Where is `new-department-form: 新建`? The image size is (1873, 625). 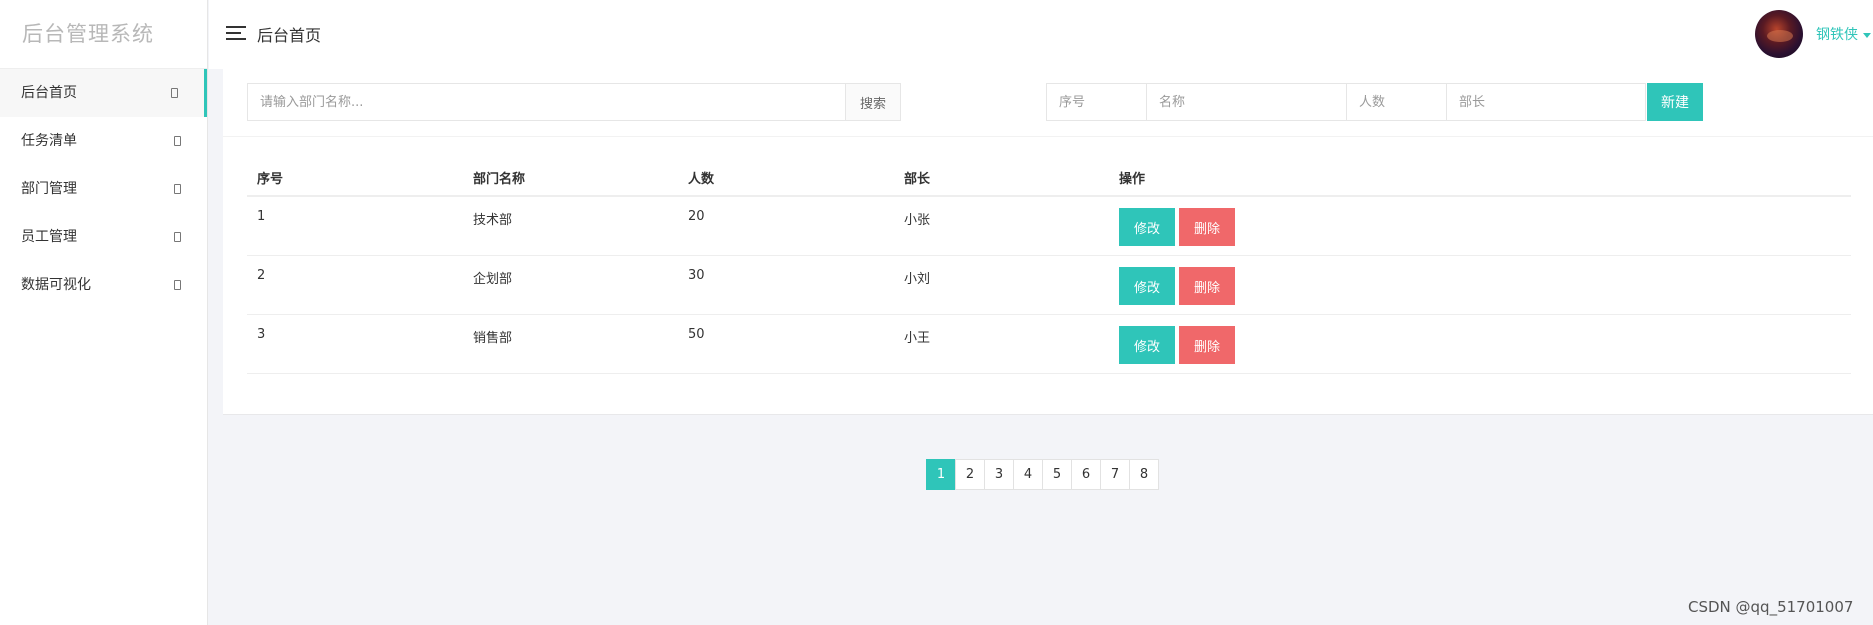
new-department-form: 新建 is located at coordinates (1374, 102).